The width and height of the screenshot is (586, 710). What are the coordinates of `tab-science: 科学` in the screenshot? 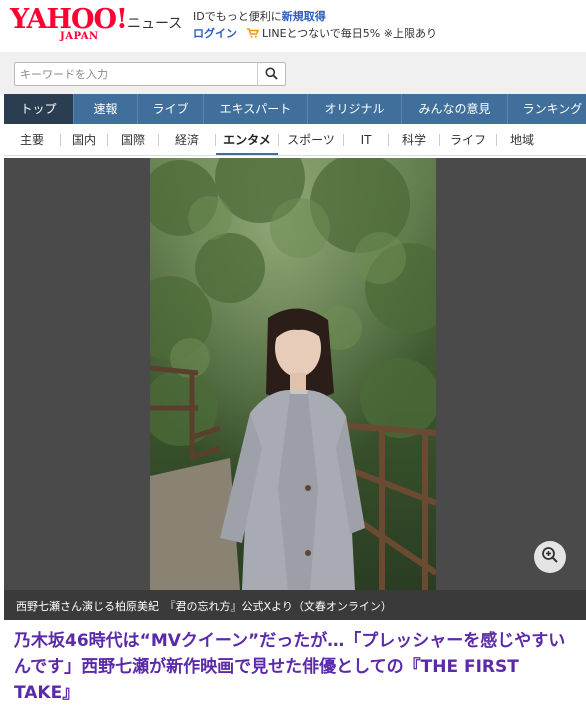 It's located at (414, 139).